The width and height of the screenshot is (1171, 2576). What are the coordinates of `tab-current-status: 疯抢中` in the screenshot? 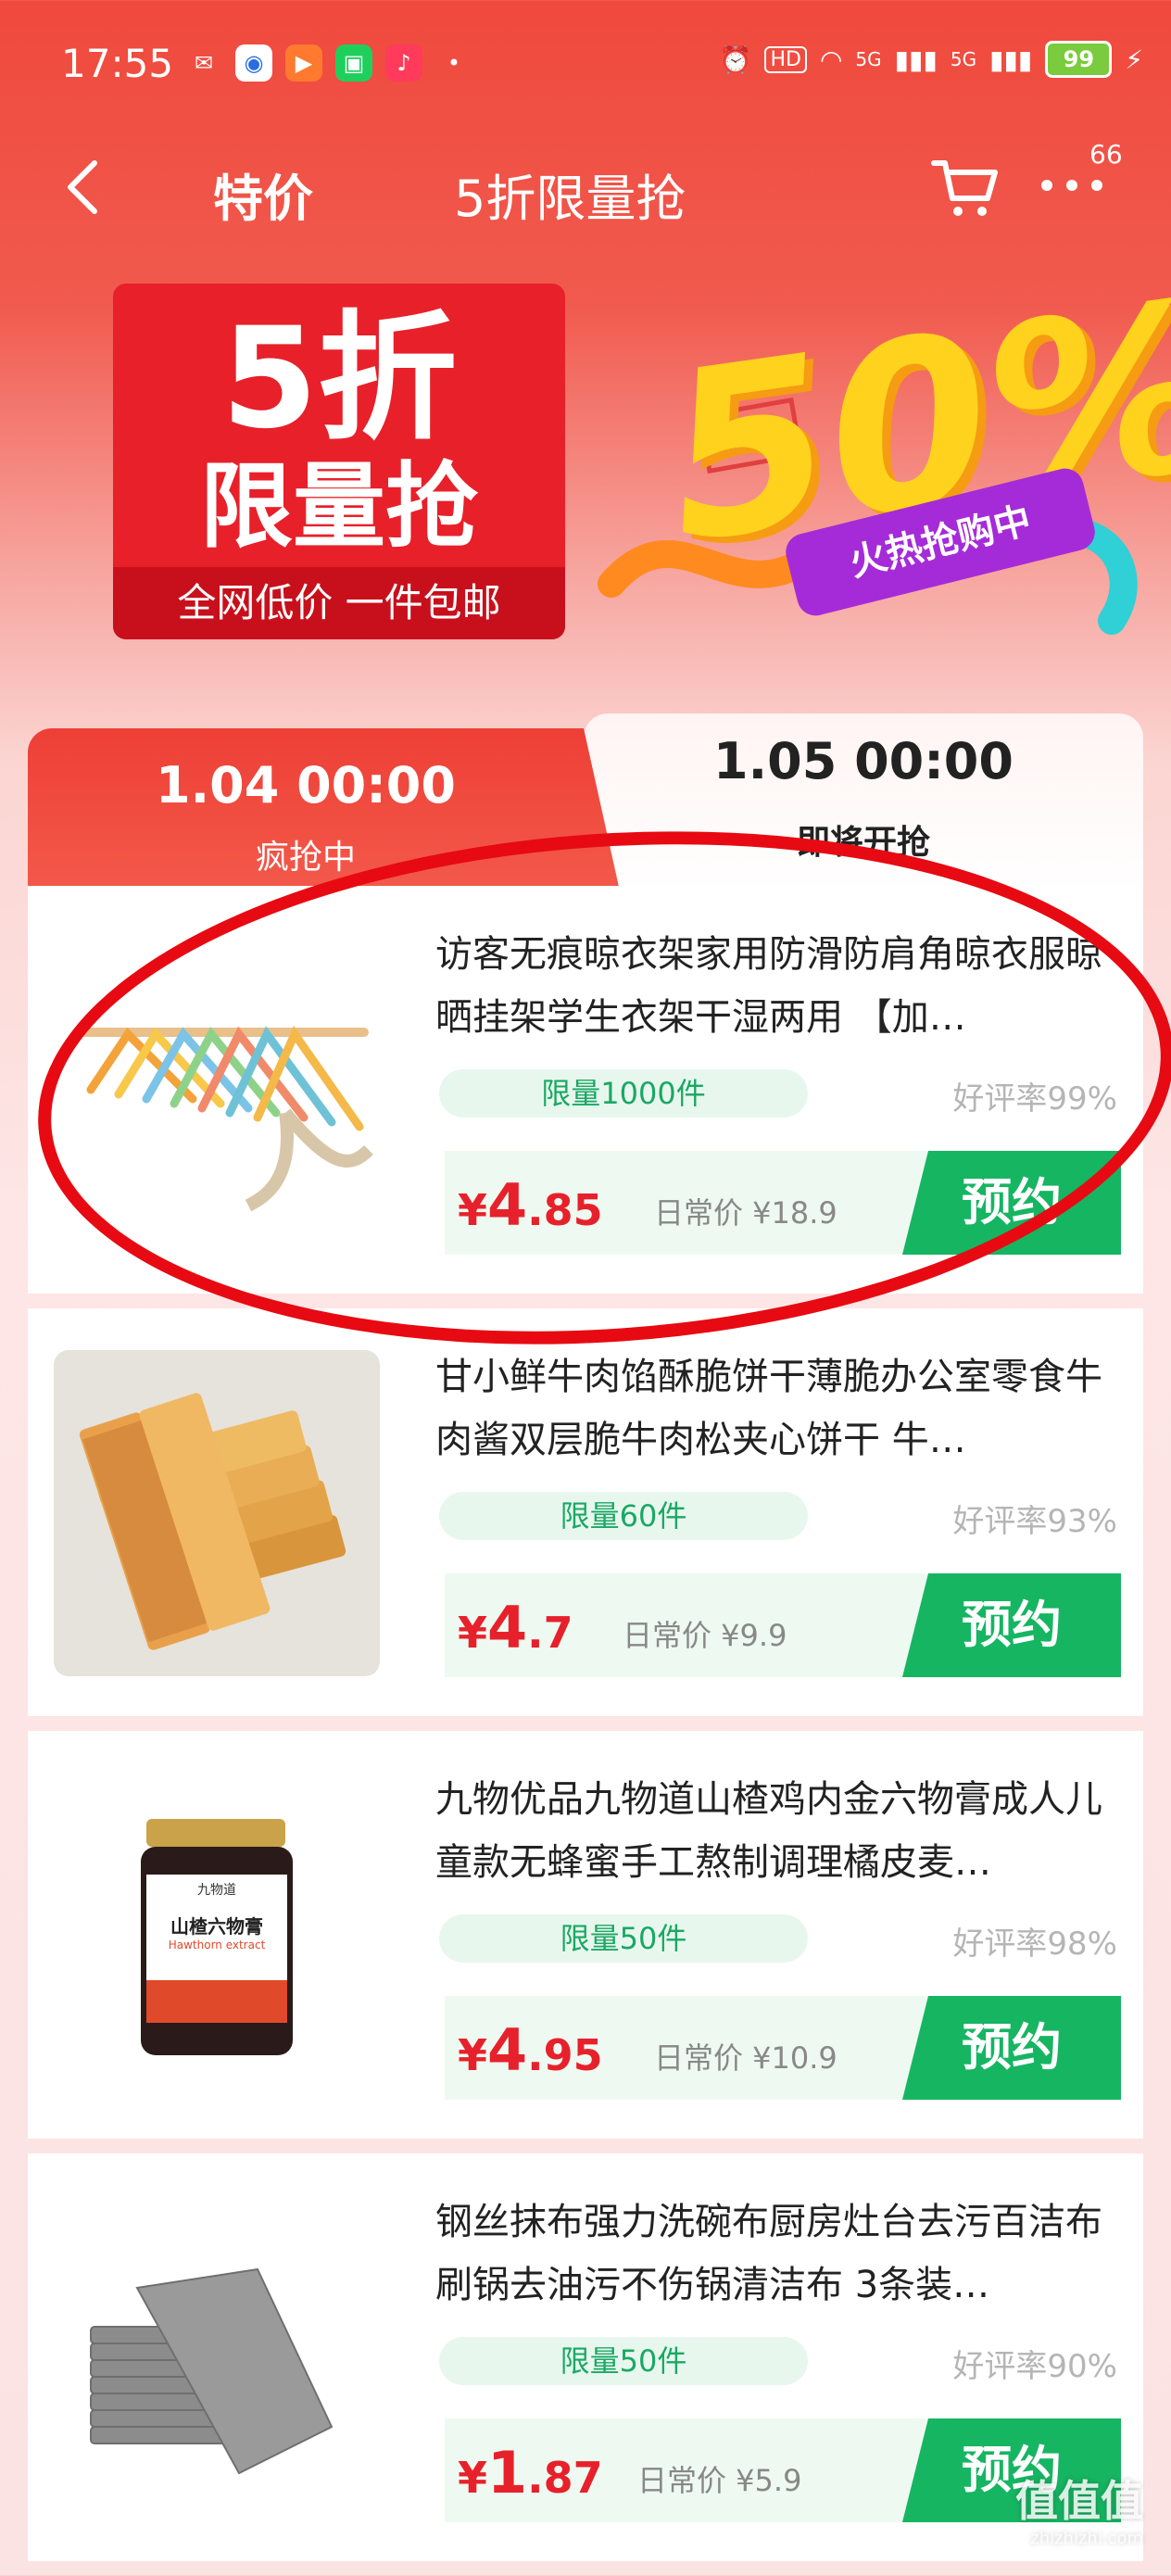 It's located at (306, 858).